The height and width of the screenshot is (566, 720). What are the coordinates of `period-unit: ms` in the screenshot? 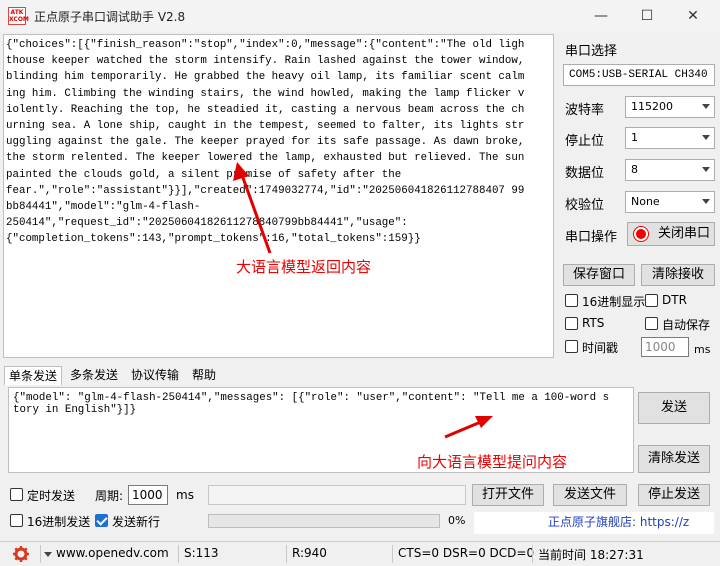 It's located at (185, 495).